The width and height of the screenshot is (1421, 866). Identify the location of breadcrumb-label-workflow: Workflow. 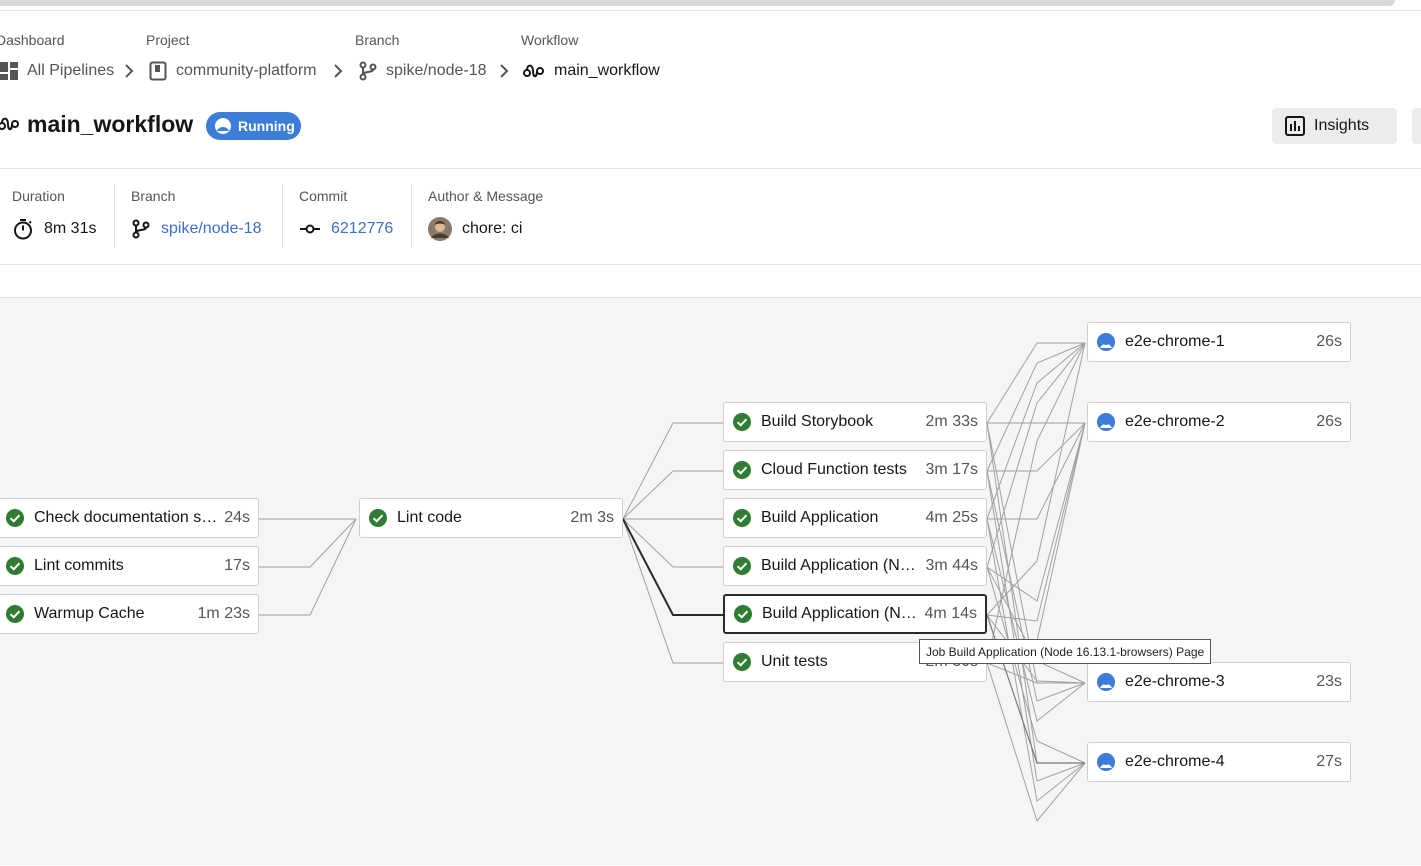
(550, 40).